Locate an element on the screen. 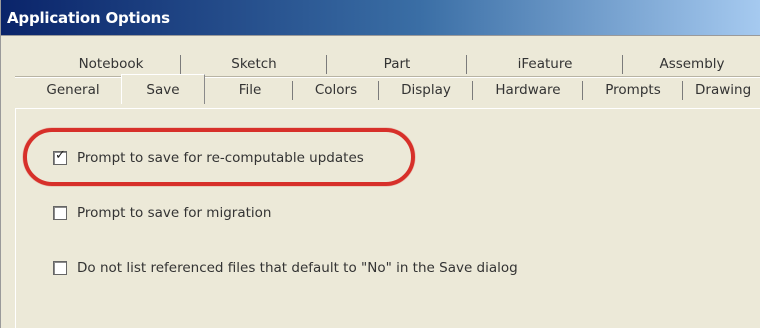  tab-label: Display is located at coordinates (426, 90).